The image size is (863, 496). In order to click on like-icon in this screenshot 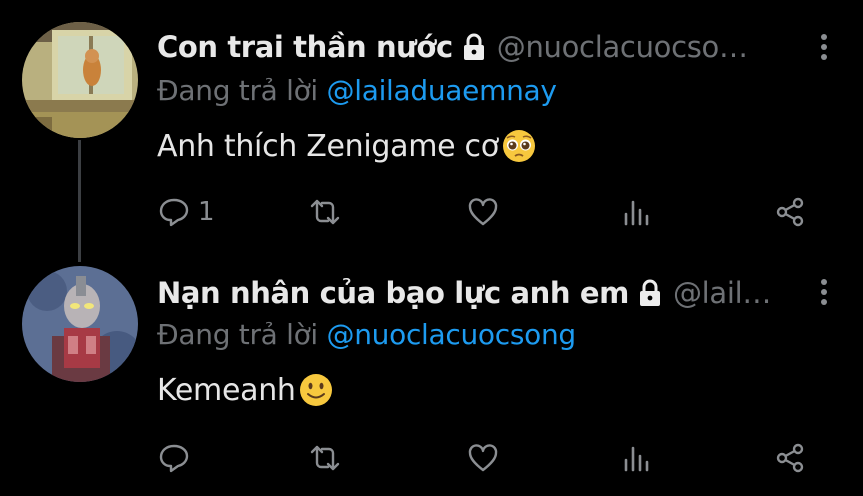, I will do `click(483, 458)`.